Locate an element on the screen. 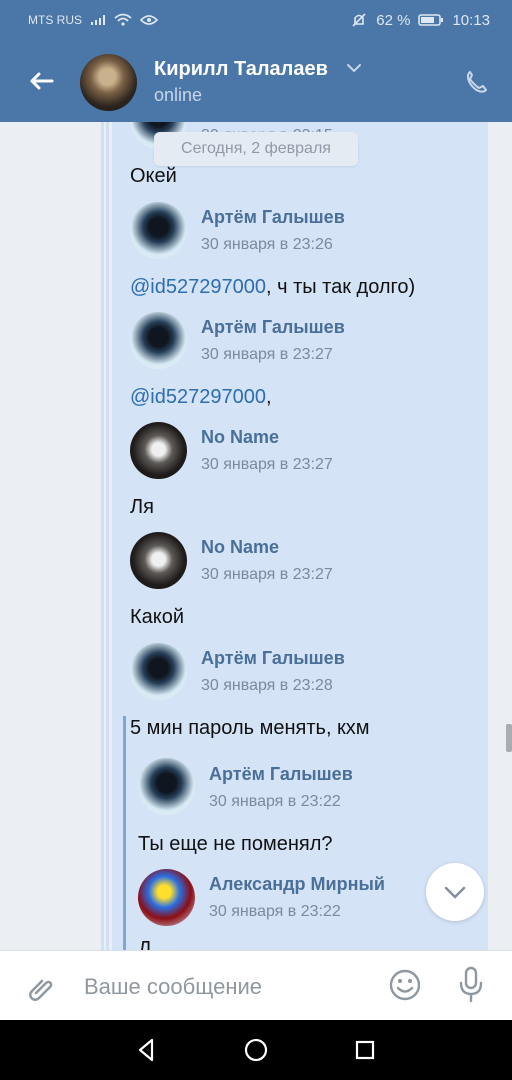  eye-icon is located at coordinates (149, 20).